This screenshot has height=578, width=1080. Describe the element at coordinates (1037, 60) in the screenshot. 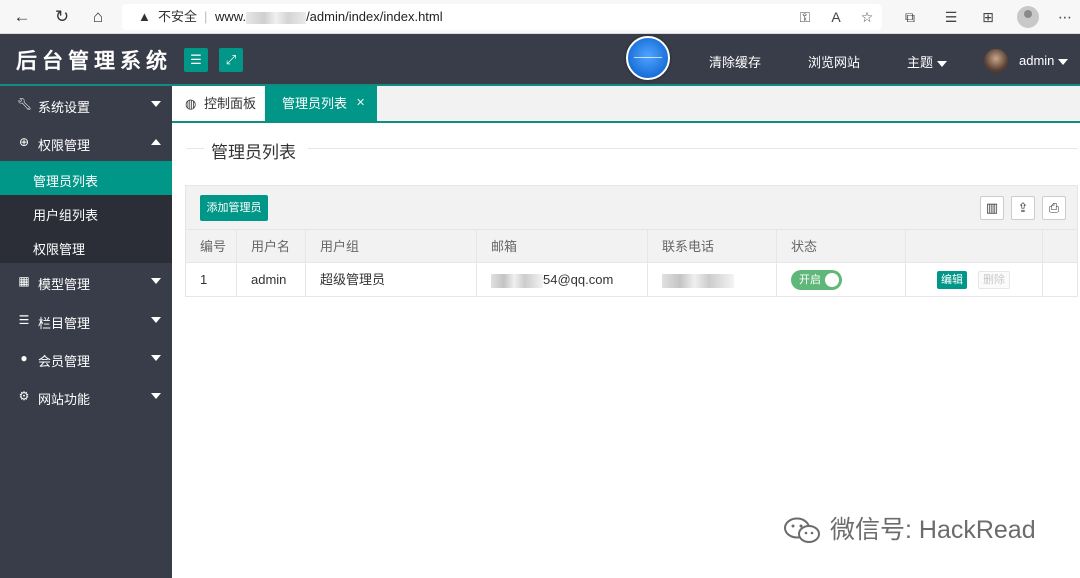

I see `username-label: admin` at that location.